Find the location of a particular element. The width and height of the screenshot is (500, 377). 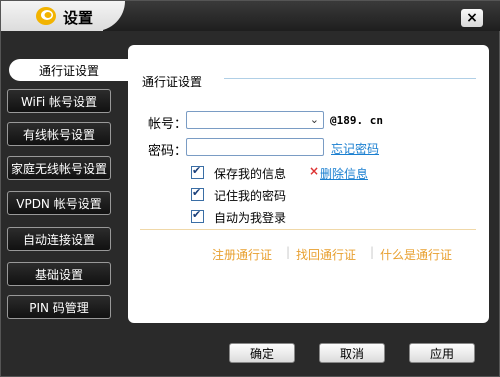

section-divider is located at coordinates (350, 78).